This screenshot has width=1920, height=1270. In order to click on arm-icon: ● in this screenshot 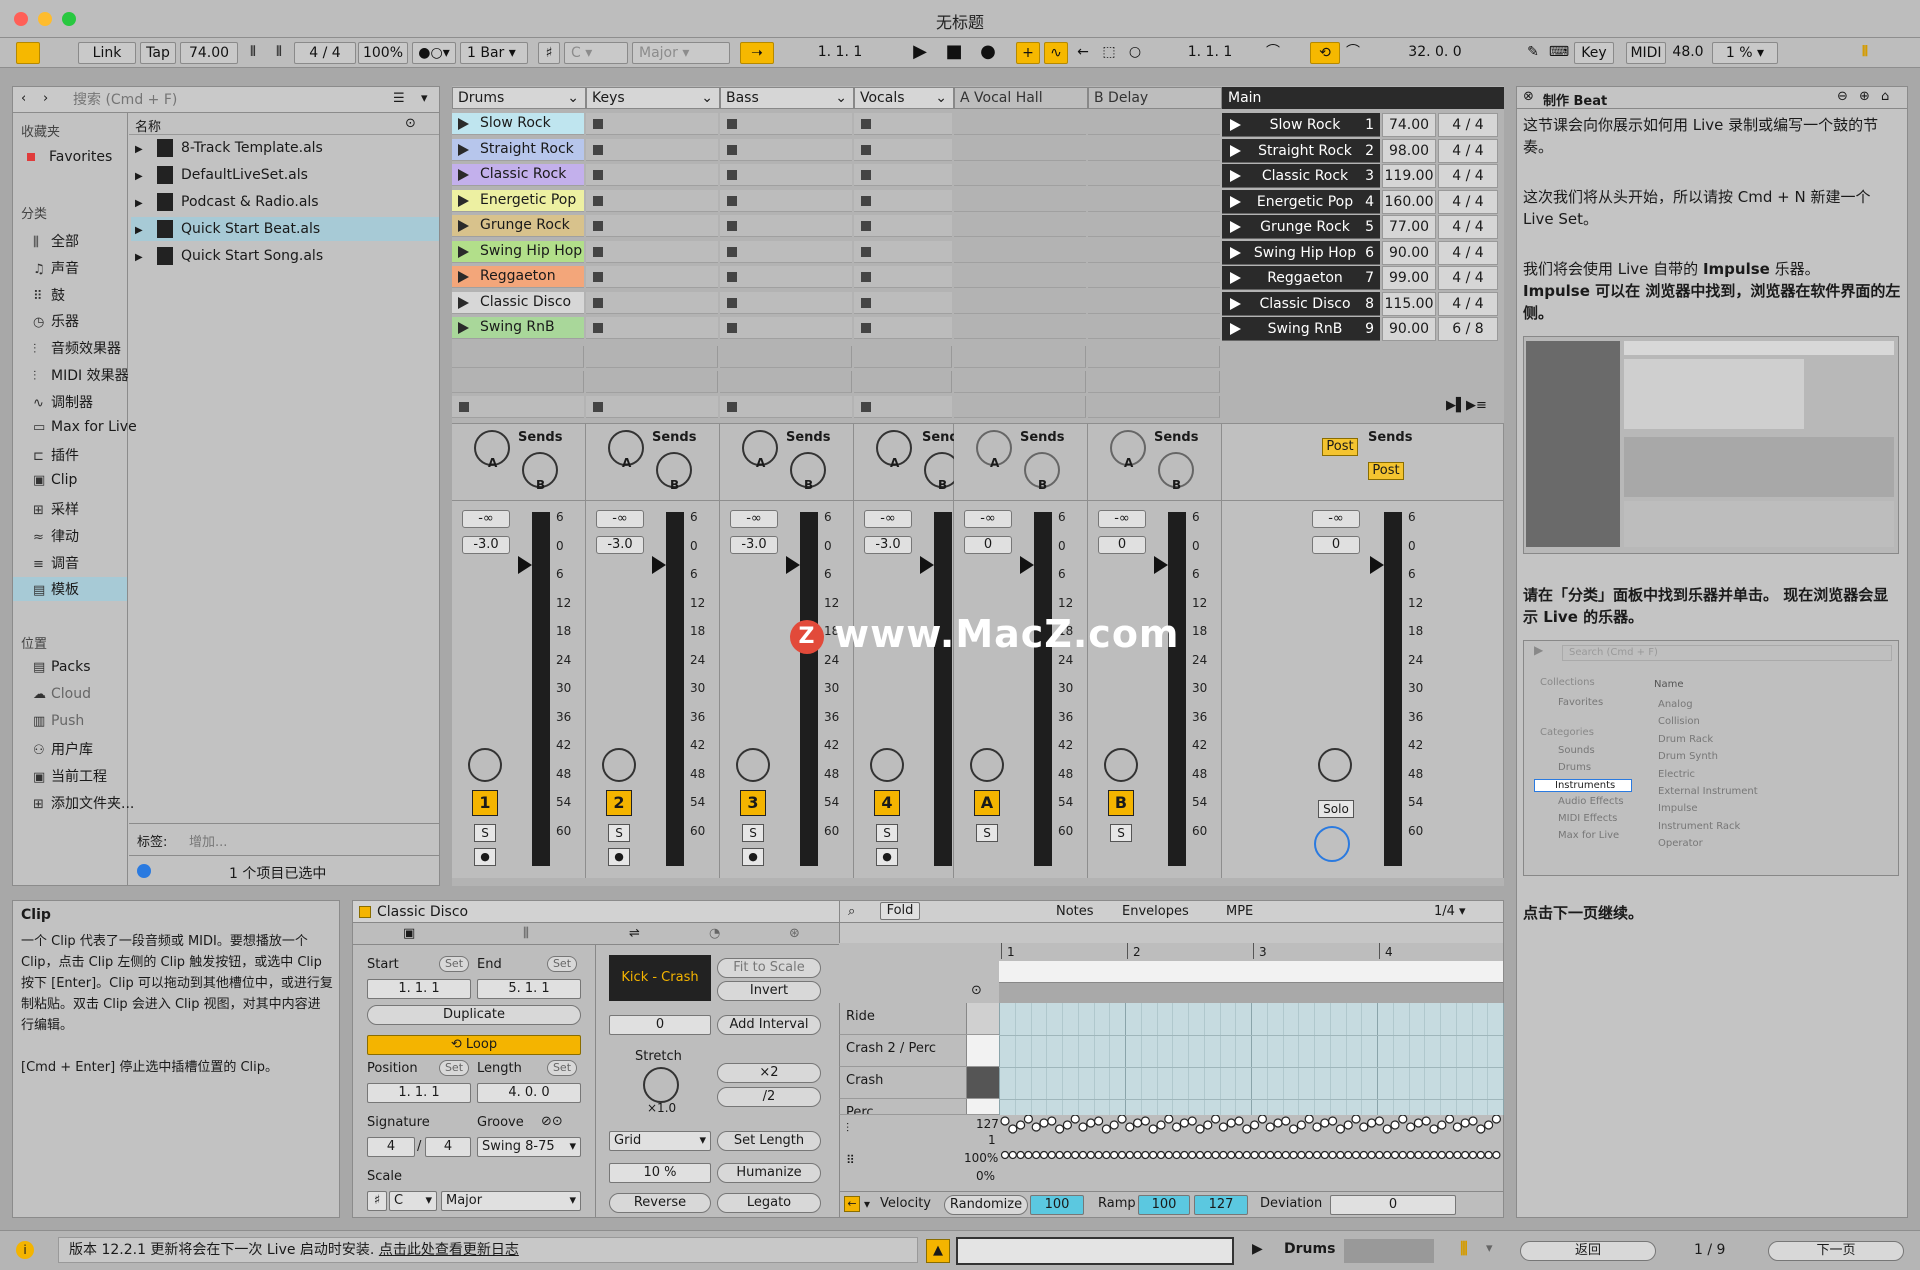, I will do `click(887, 857)`.